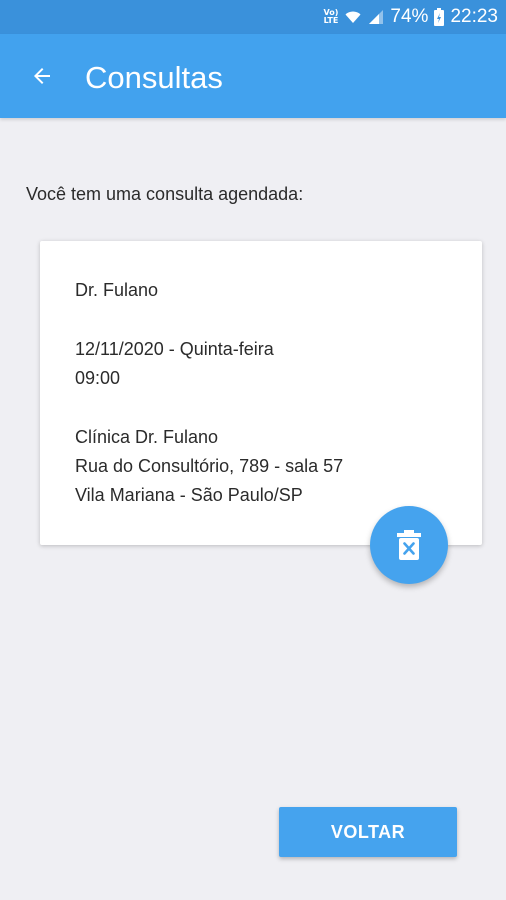 This screenshot has width=506, height=900. What do you see at coordinates (331, 16) in the screenshot?
I see `volte-icon: Vo) LTE` at bounding box center [331, 16].